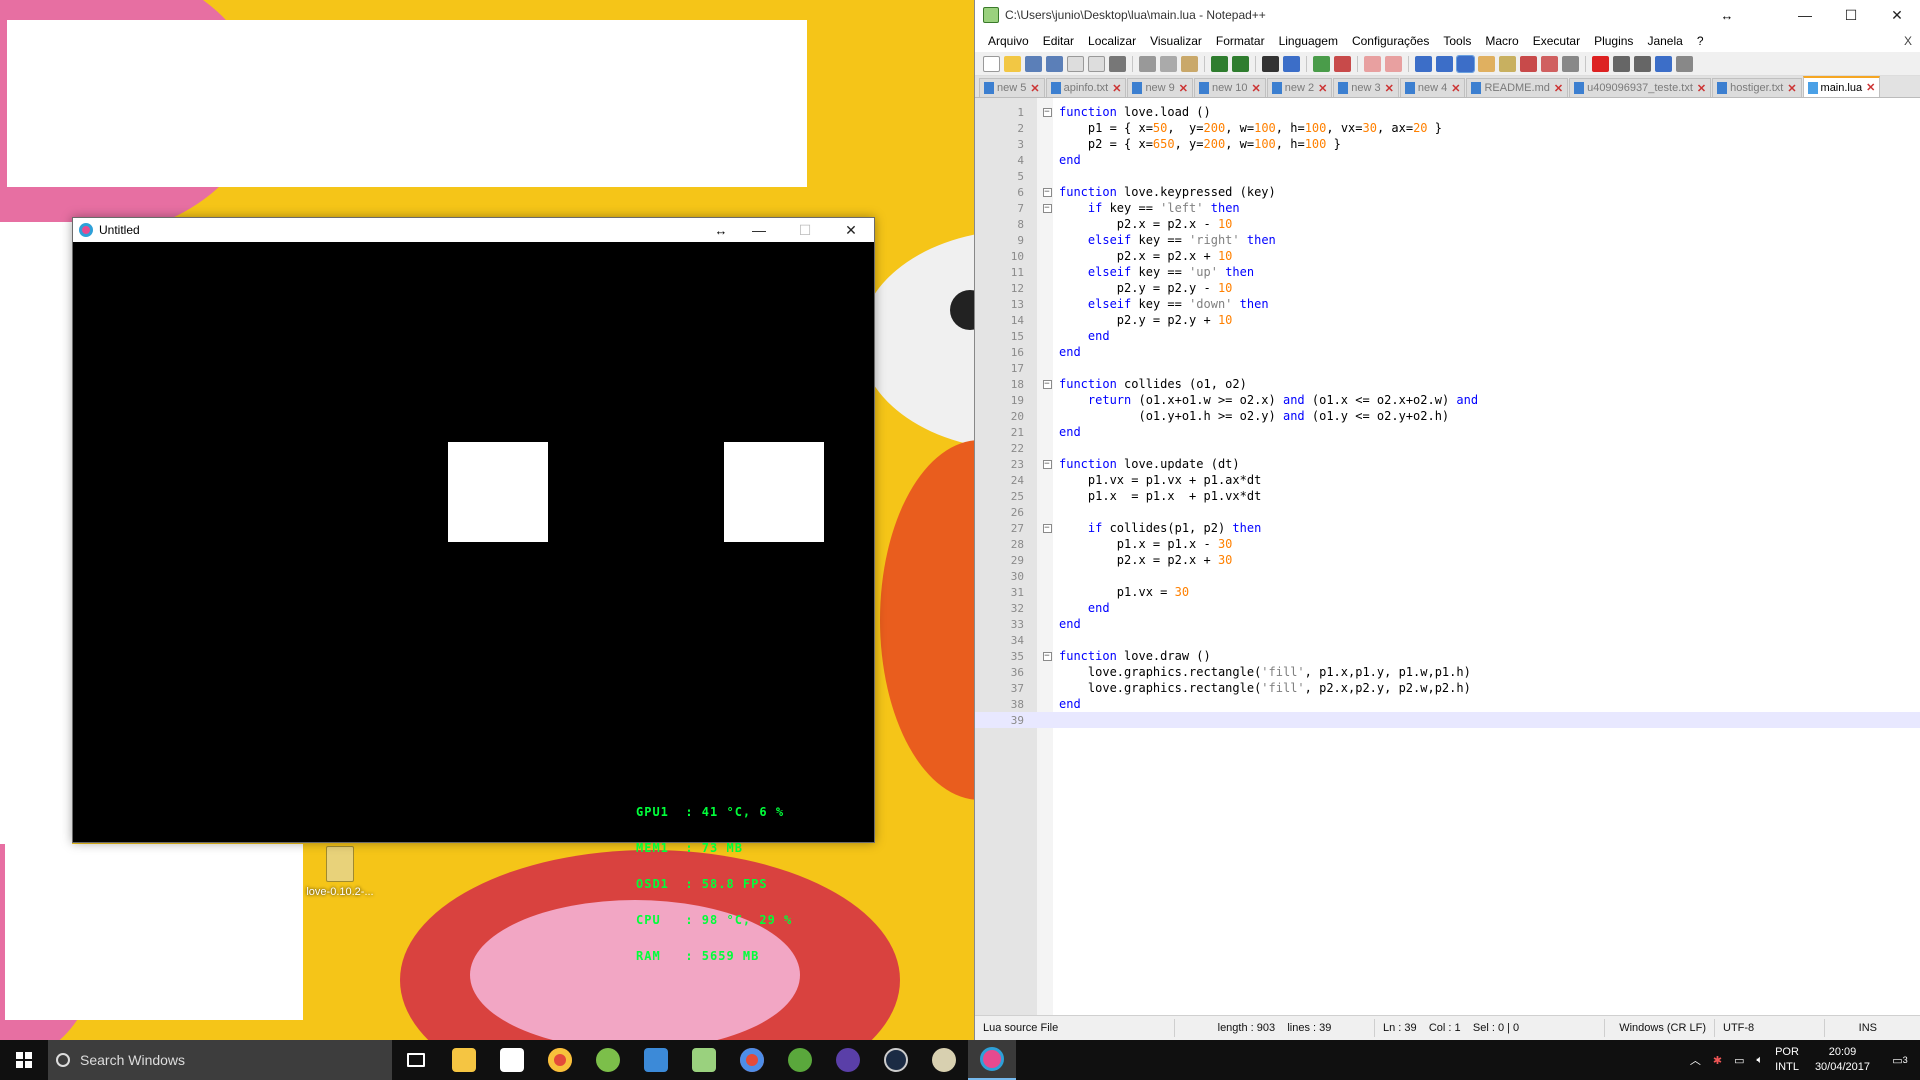 The image size is (1920, 1080). What do you see at coordinates (1033, 63) in the screenshot?
I see `save-icon` at bounding box center [1033, 63].